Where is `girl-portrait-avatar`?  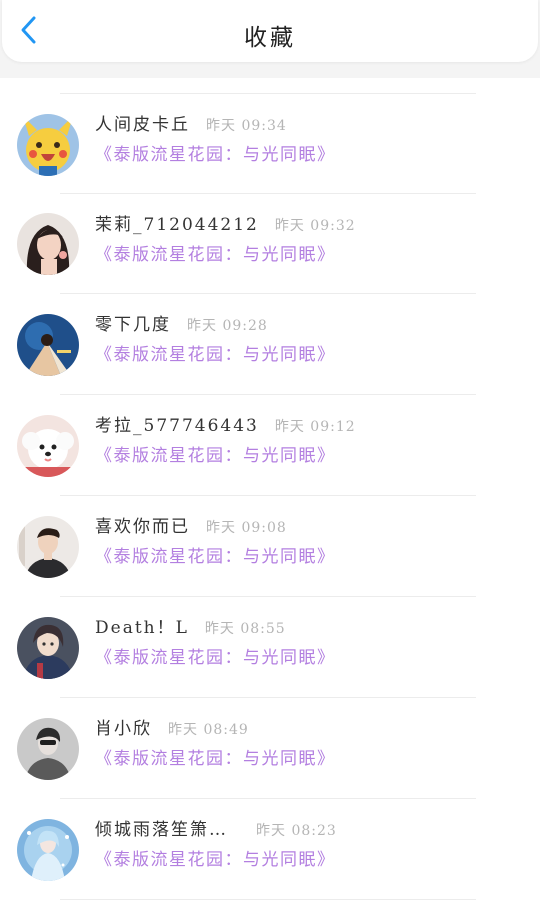 girl-portrait-avatar is located at coordinates (48, 244).